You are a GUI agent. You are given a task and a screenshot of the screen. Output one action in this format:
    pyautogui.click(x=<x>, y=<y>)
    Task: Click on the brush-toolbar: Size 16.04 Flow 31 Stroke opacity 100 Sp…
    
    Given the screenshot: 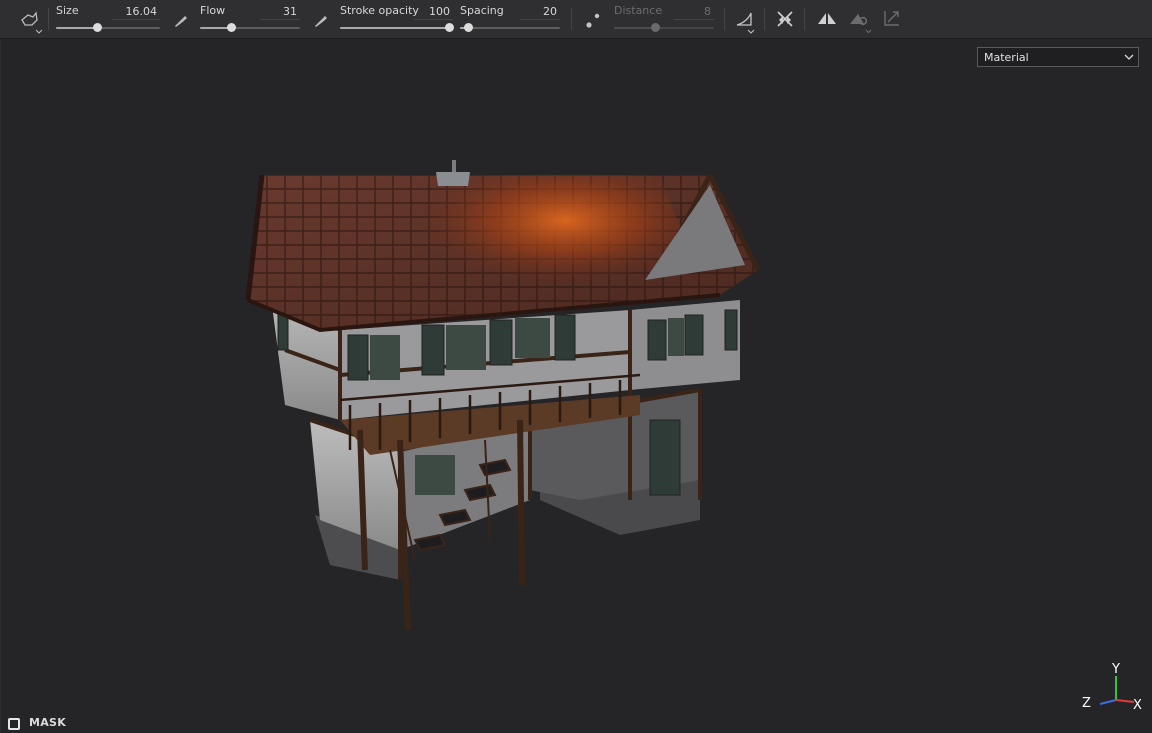 What is the action you would take?
    pyautogui.click(x=576, y=19)
    